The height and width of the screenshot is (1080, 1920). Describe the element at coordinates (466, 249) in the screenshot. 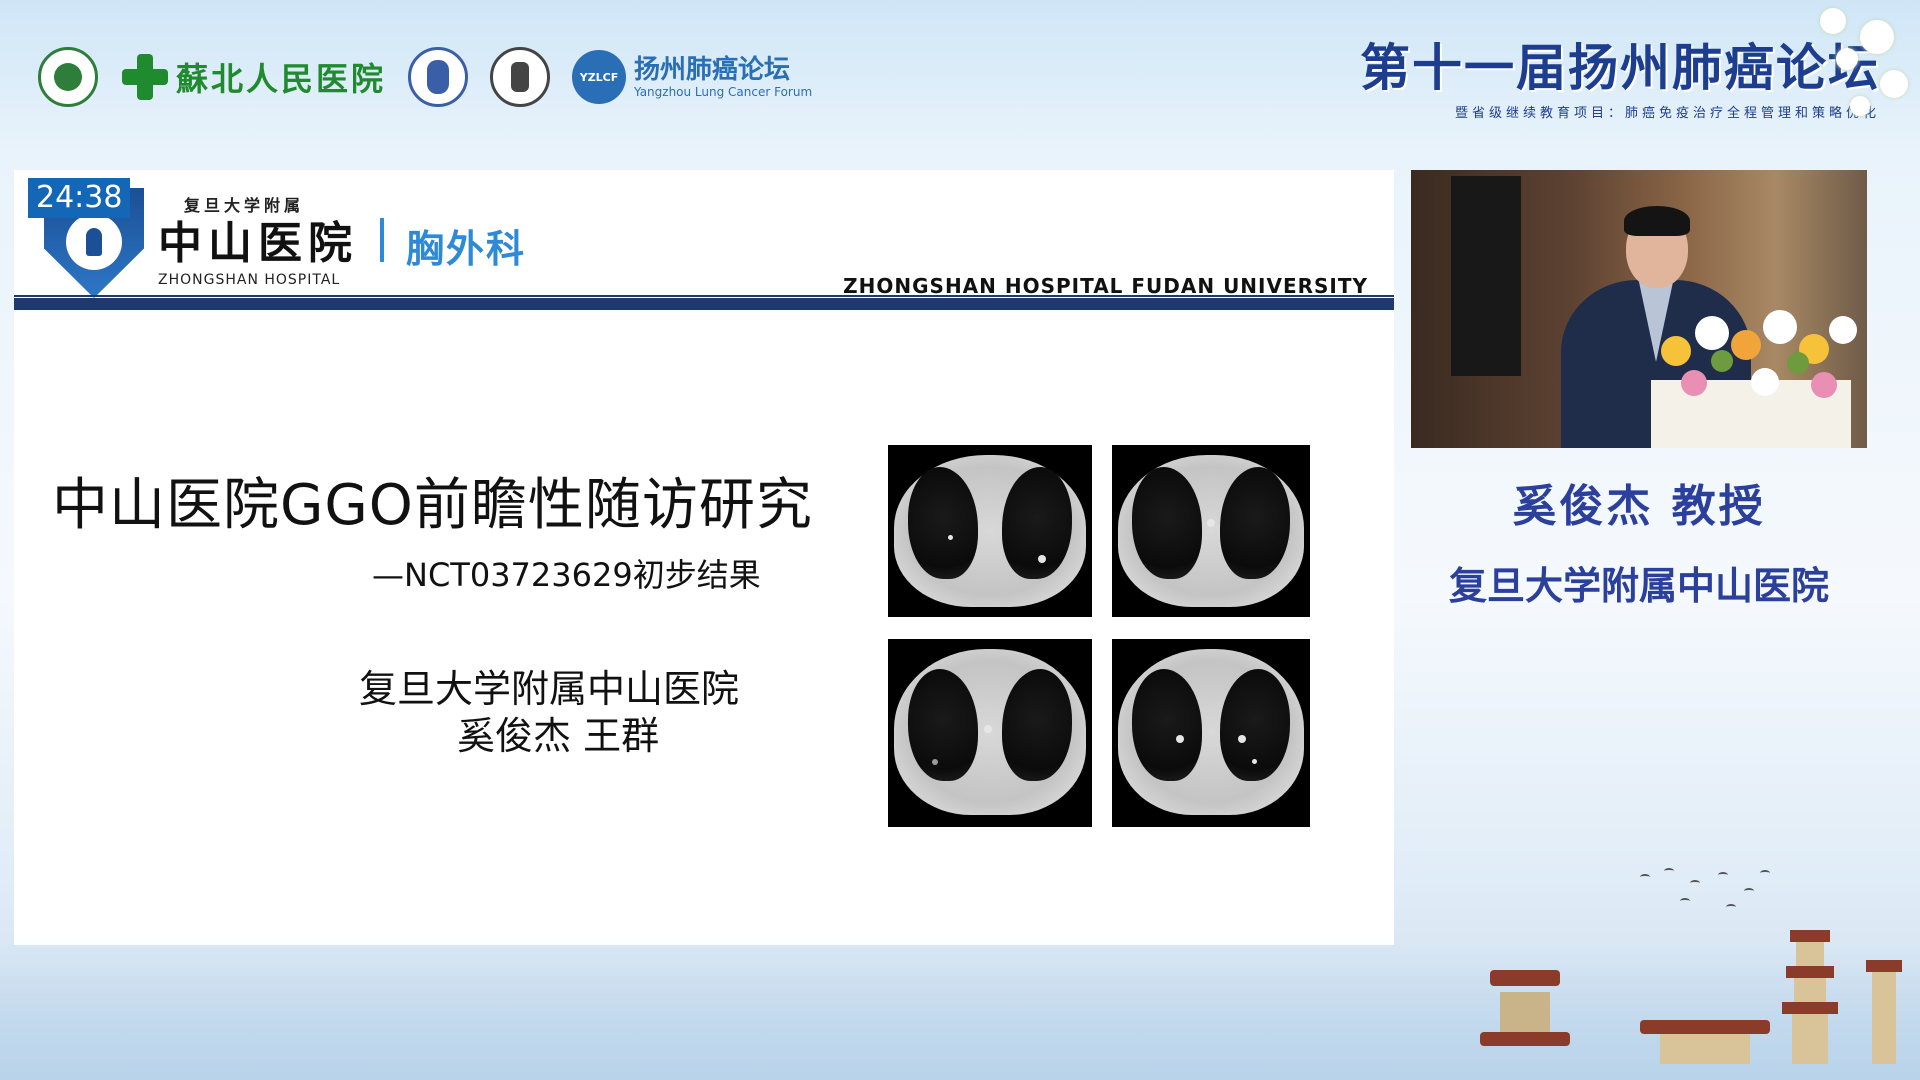

I see `department-name: 胸外科` at that location.